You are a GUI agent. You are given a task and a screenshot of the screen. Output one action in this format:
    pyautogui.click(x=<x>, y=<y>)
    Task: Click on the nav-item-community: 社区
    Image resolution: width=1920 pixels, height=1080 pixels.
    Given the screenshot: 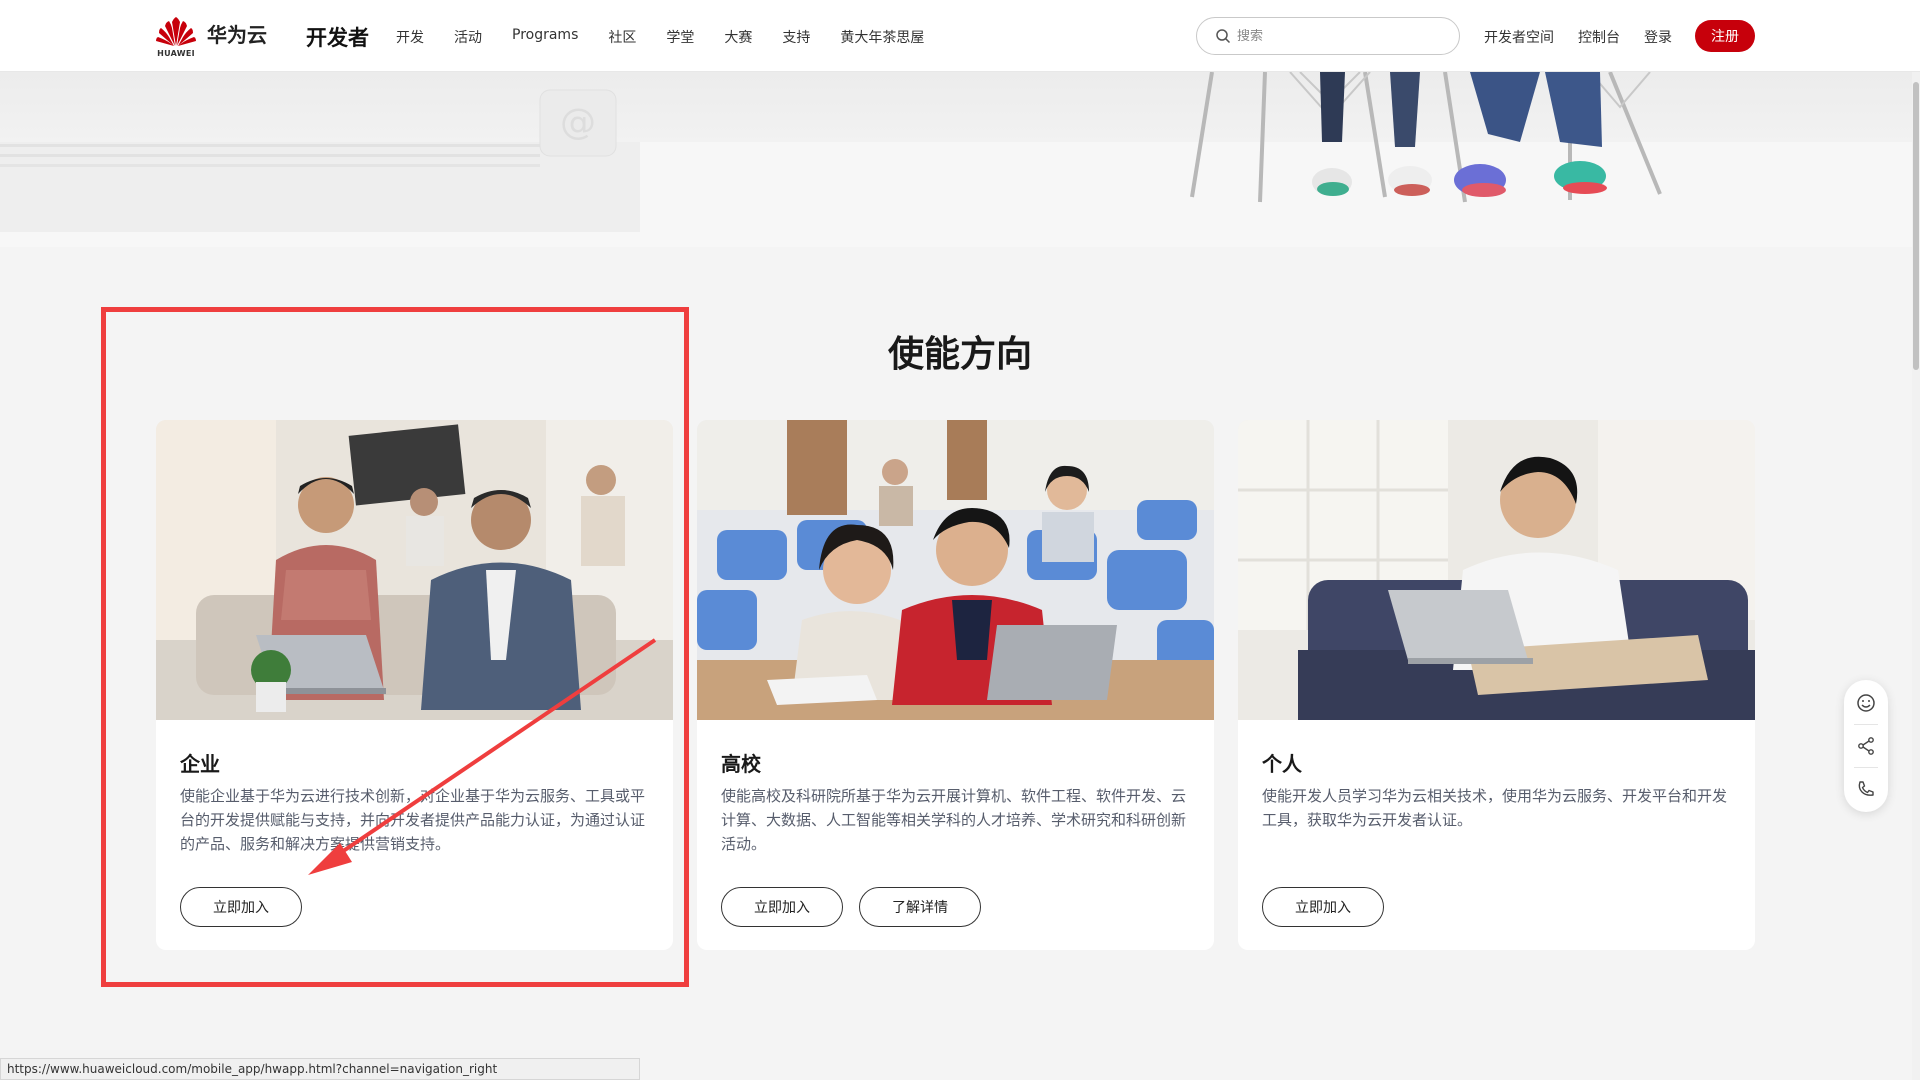 What is the action you would take?
    pyautogui.click(x=622, y=37)
    